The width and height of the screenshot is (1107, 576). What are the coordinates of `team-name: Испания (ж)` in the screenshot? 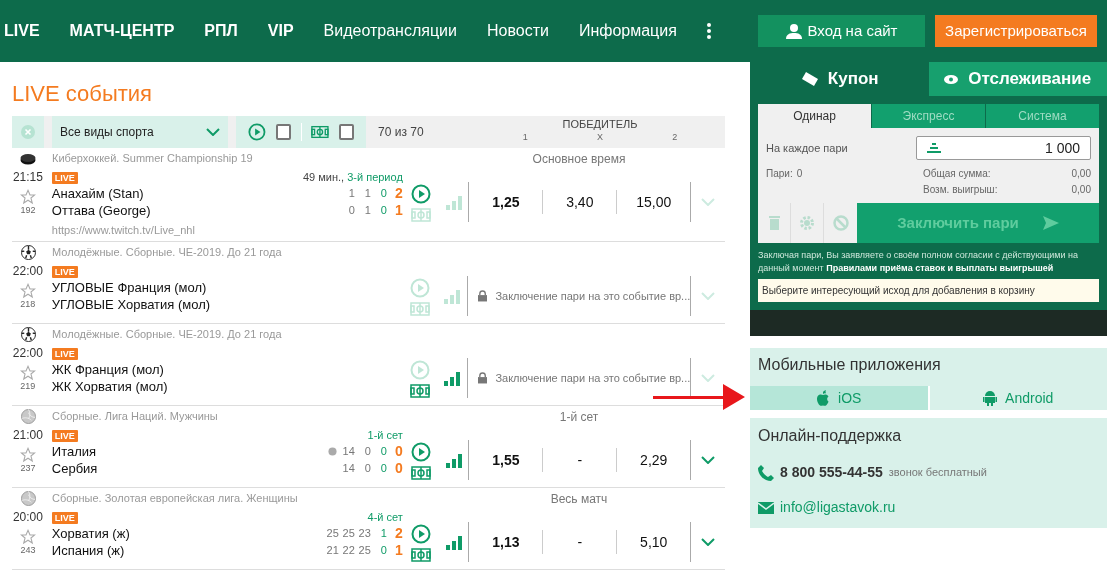 It's located at (88, 550).